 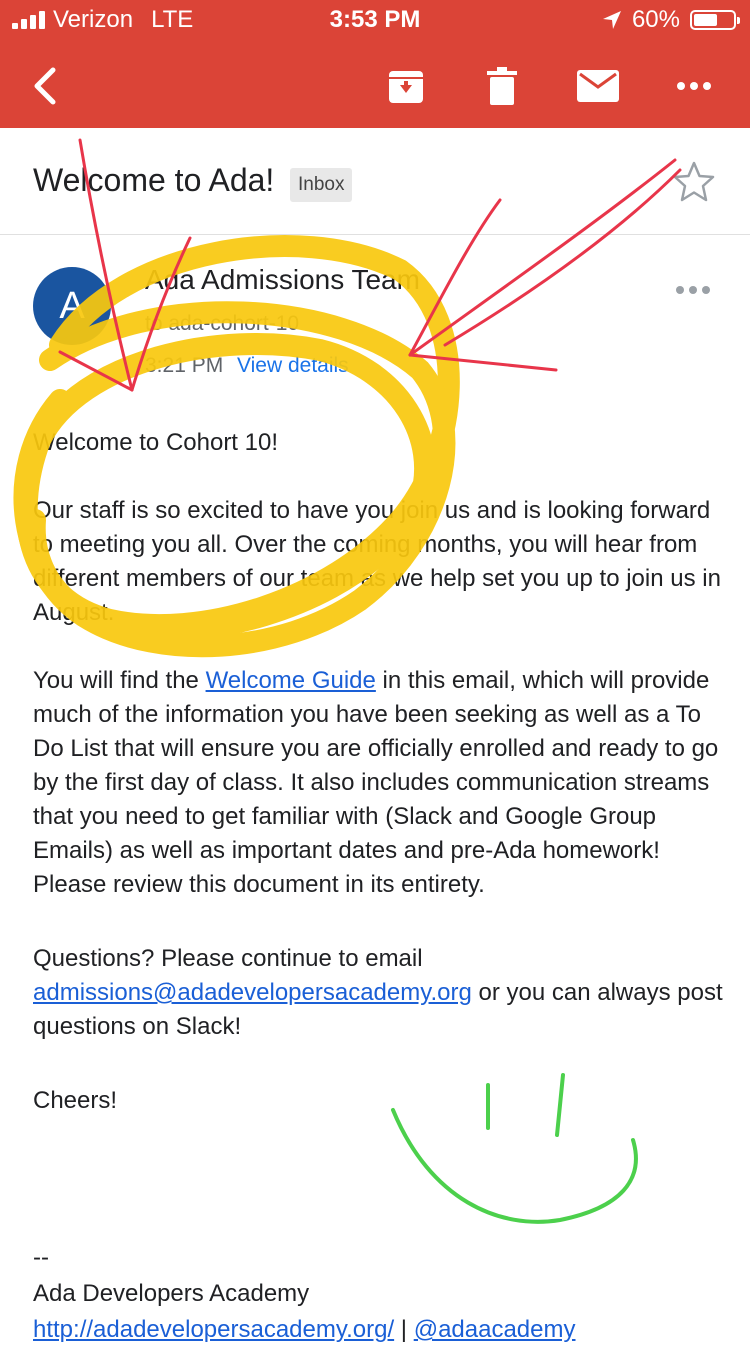 I want to click on welcome-guide-link: Welcome Guide, so click(x=291, y=680).